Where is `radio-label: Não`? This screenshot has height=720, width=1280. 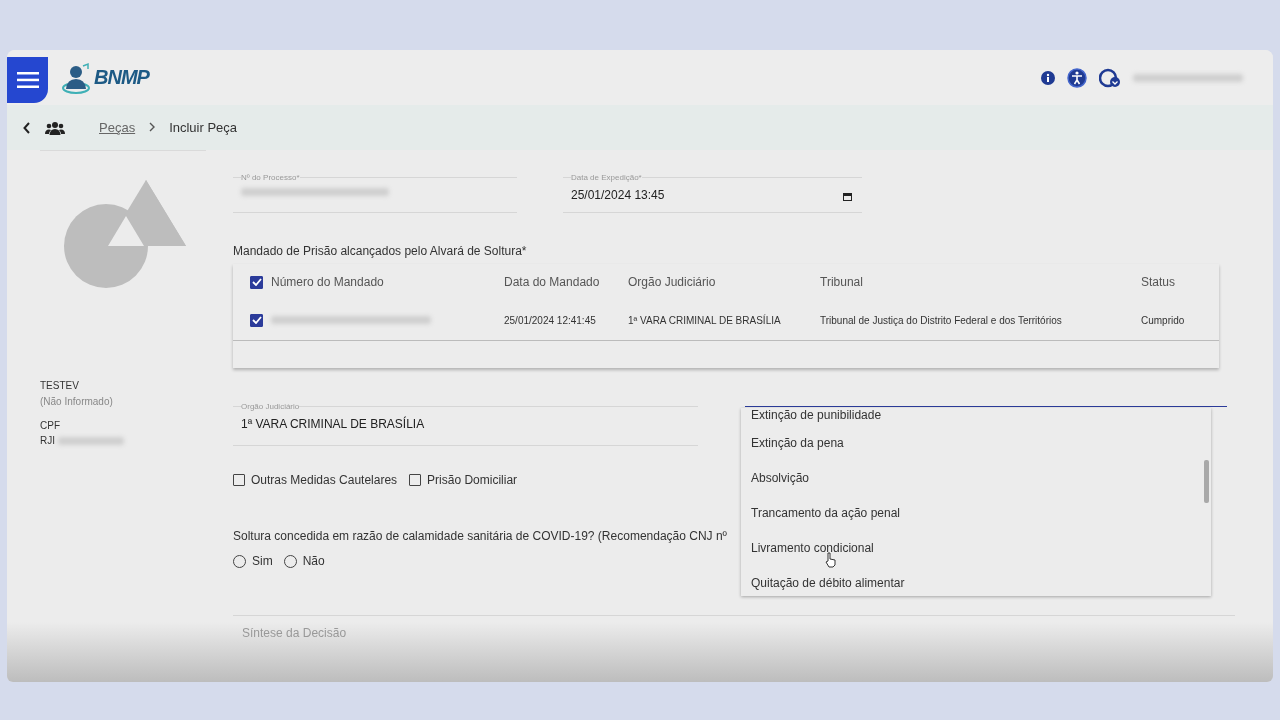
radio-label: Não is located at coordinates (313, 561).